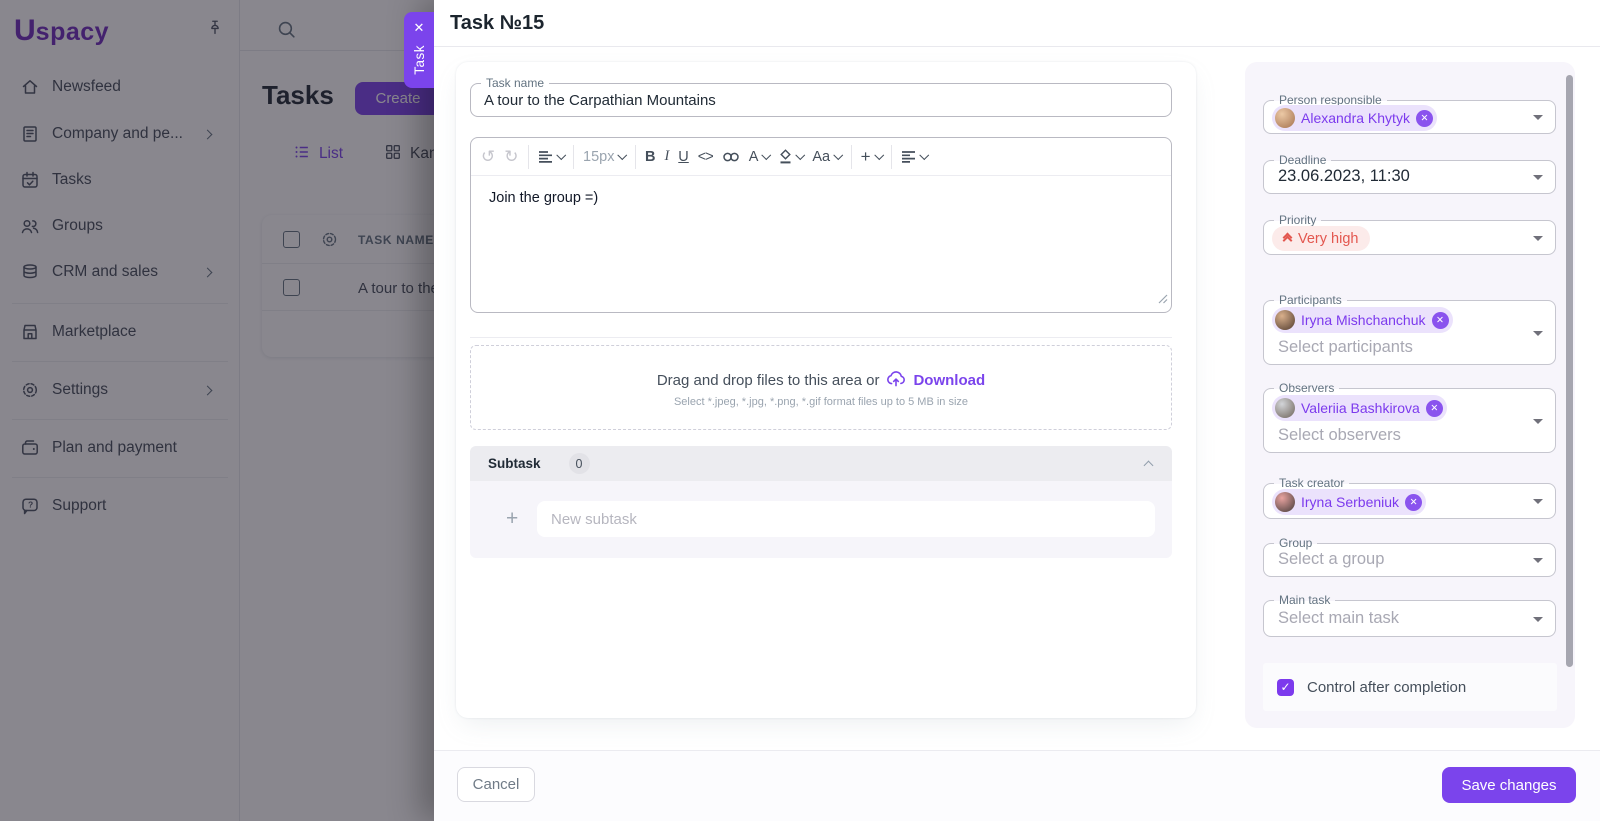  I want to click on section-divider, so click(821, 337).